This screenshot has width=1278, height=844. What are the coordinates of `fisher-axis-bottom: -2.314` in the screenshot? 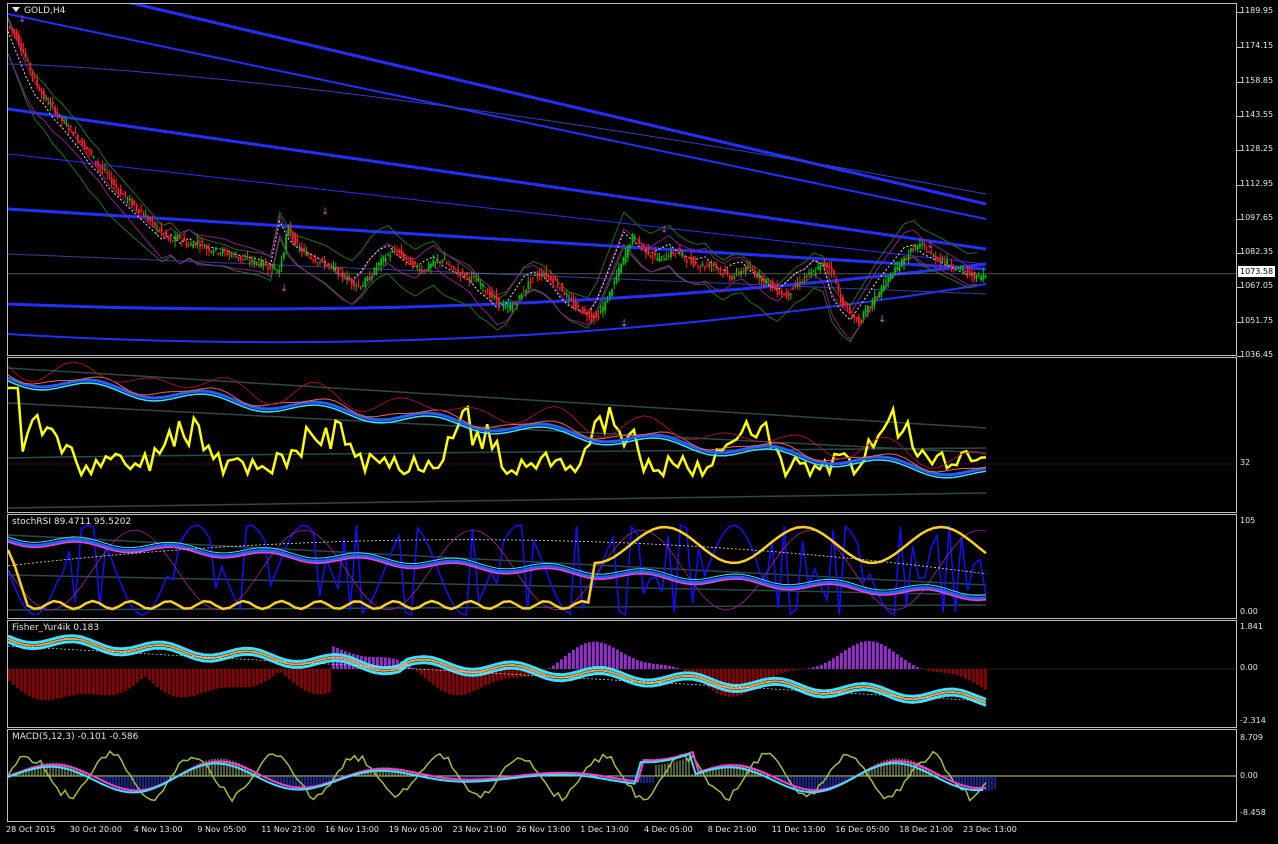 It's located at (1253, 720).